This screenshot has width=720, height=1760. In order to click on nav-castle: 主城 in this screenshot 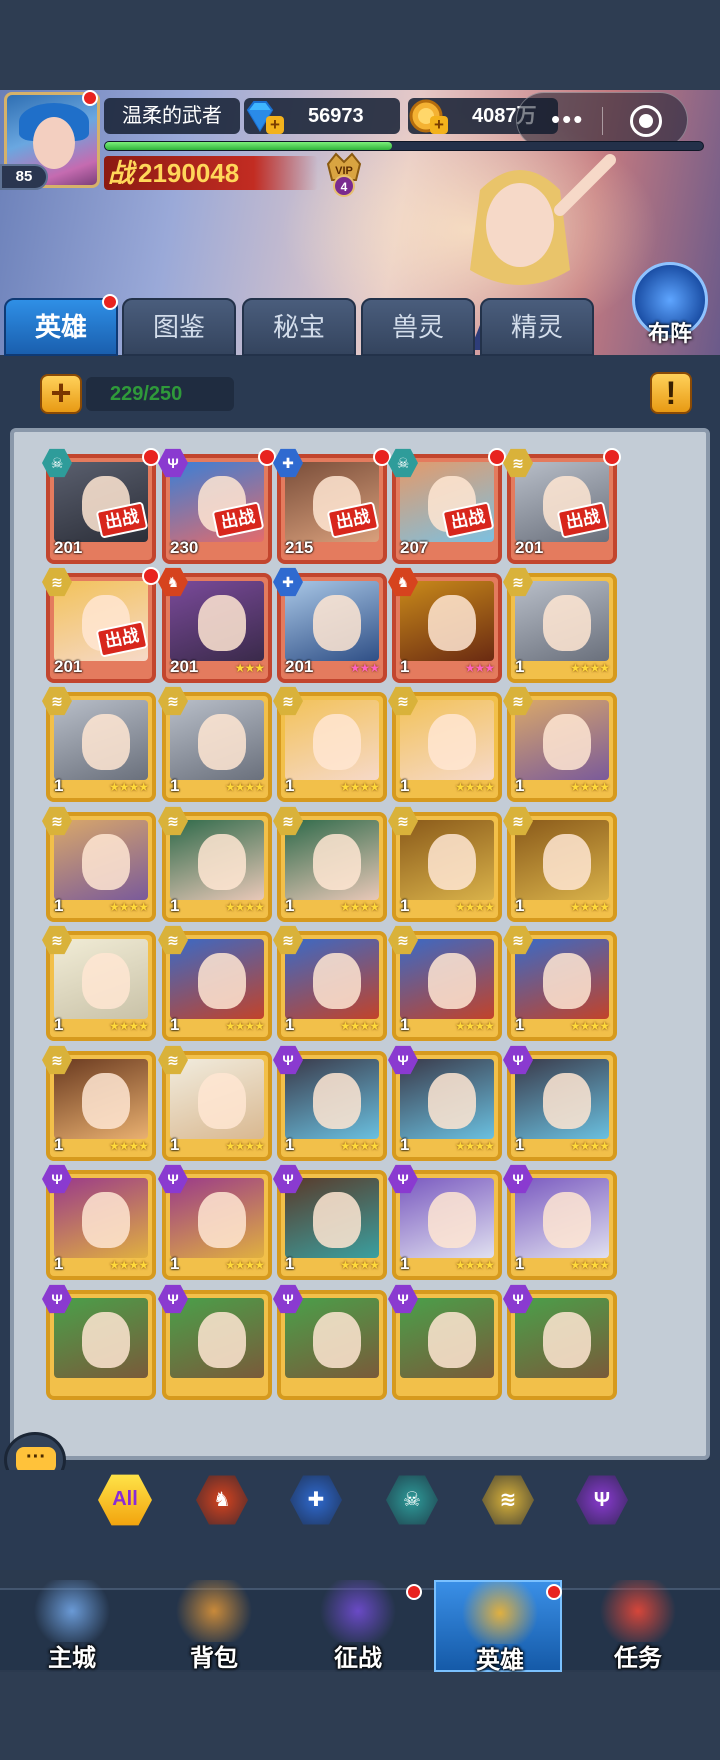, I will do `click(72, 1626)`.